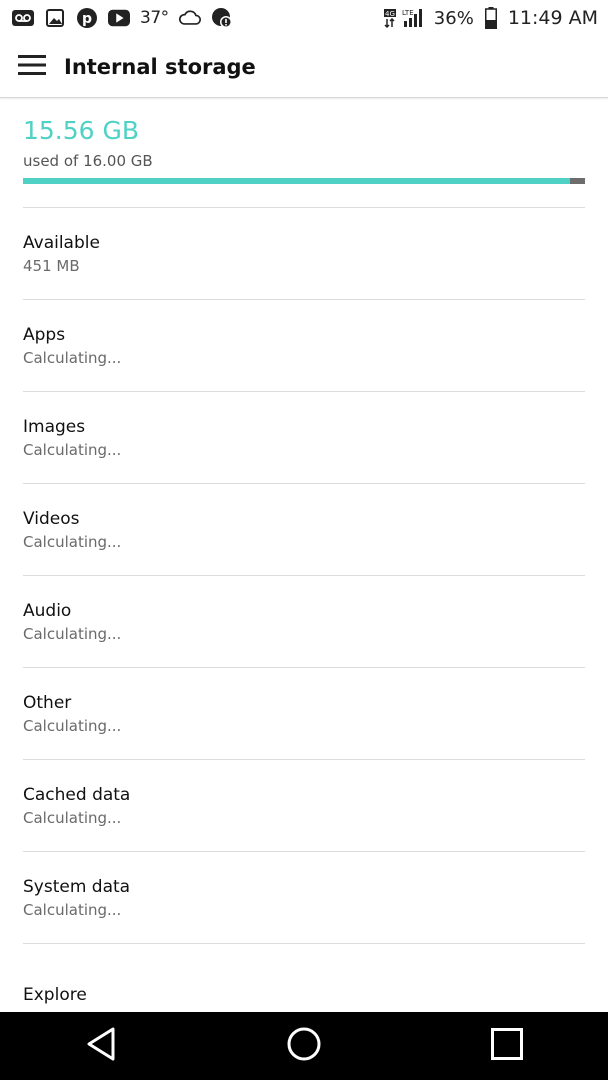  I want to click on image-icon, so click(55, 18).